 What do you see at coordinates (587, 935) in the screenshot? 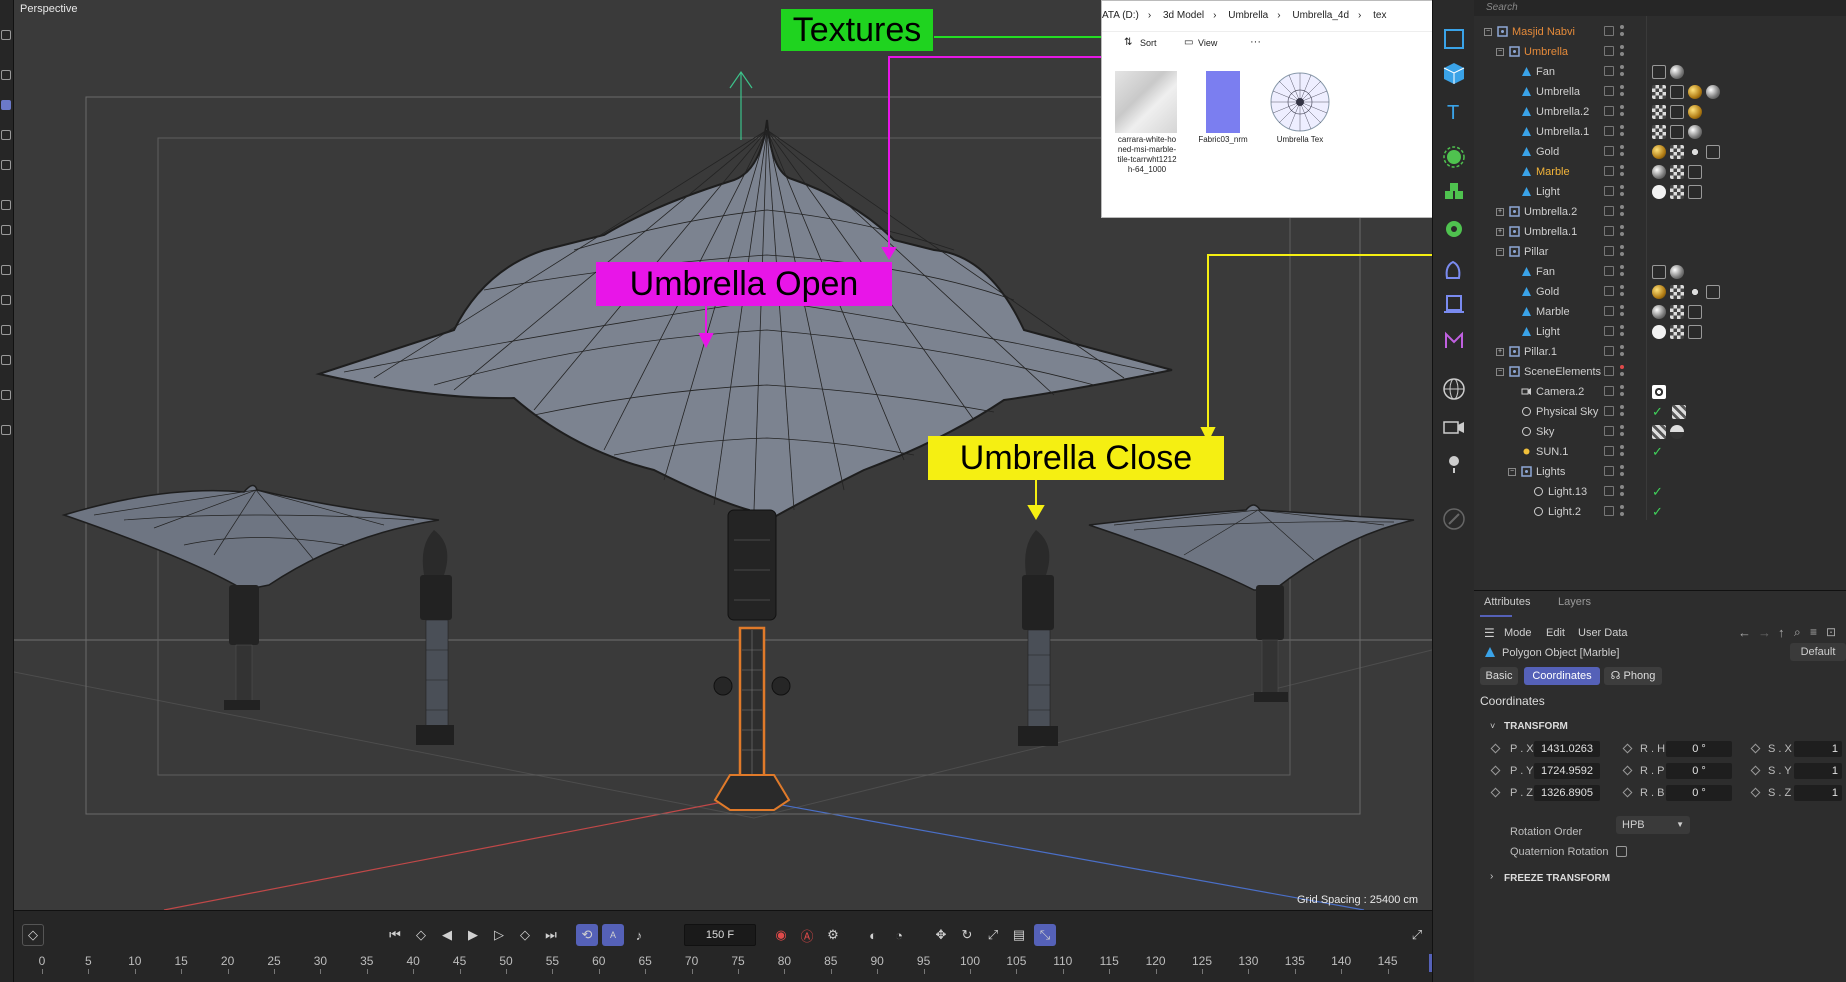
I see `loop-button: ⟲` at bounding box center [587, 935].